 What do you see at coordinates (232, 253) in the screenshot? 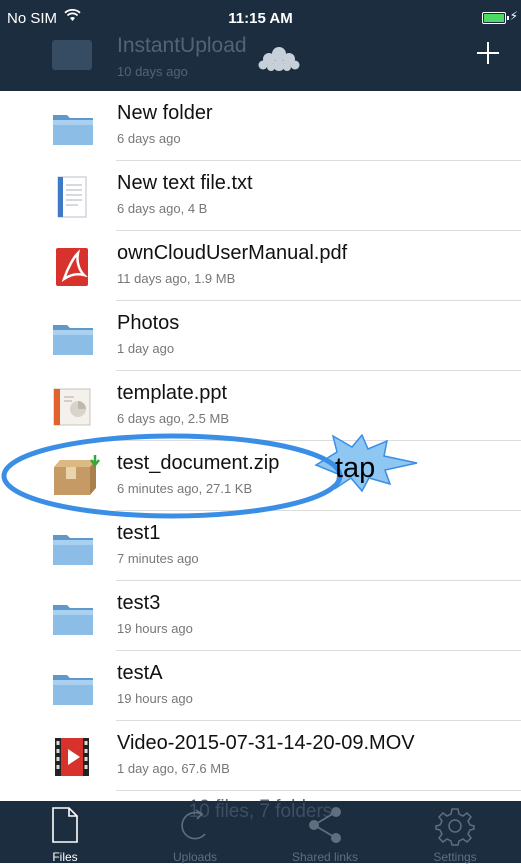
I see `file-name: ownCloudUserManual.pdf` at bounding box center [232, 253].